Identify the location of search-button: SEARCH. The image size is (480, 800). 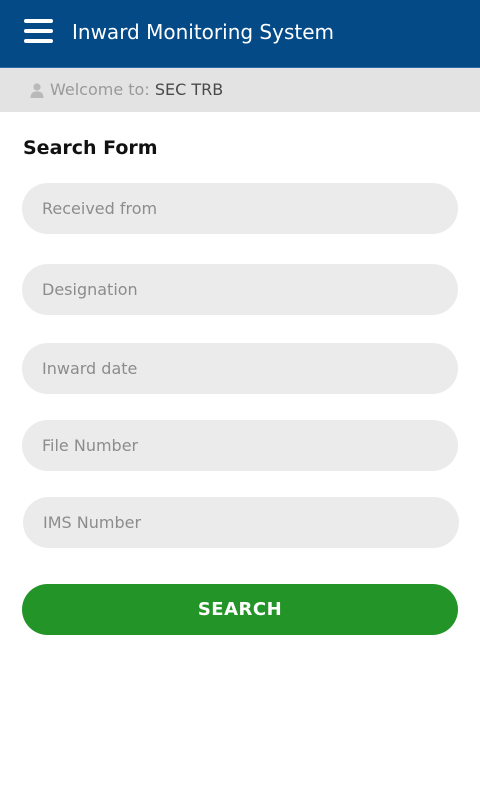
(240, 609).